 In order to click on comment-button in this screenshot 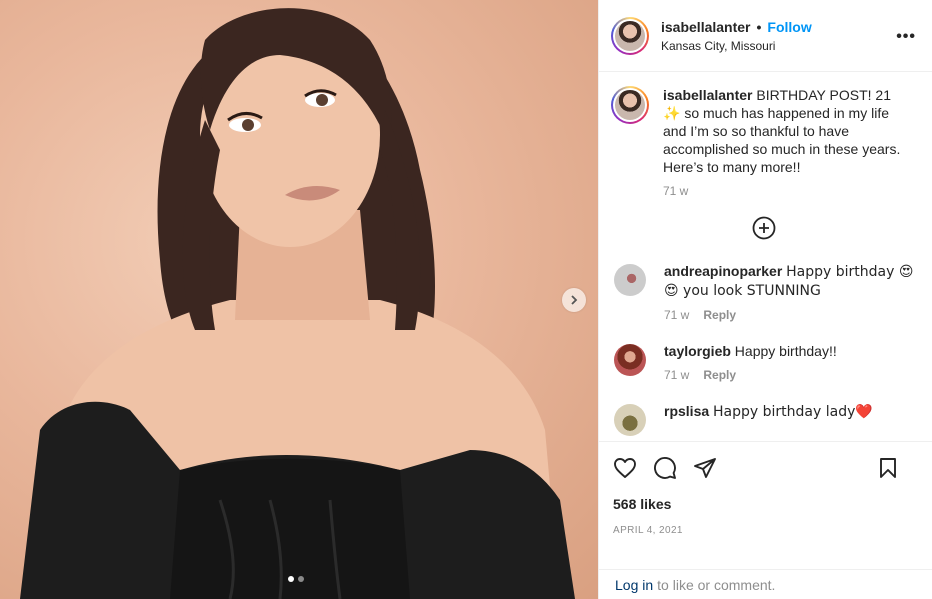, I will do `click(665, 468)`.